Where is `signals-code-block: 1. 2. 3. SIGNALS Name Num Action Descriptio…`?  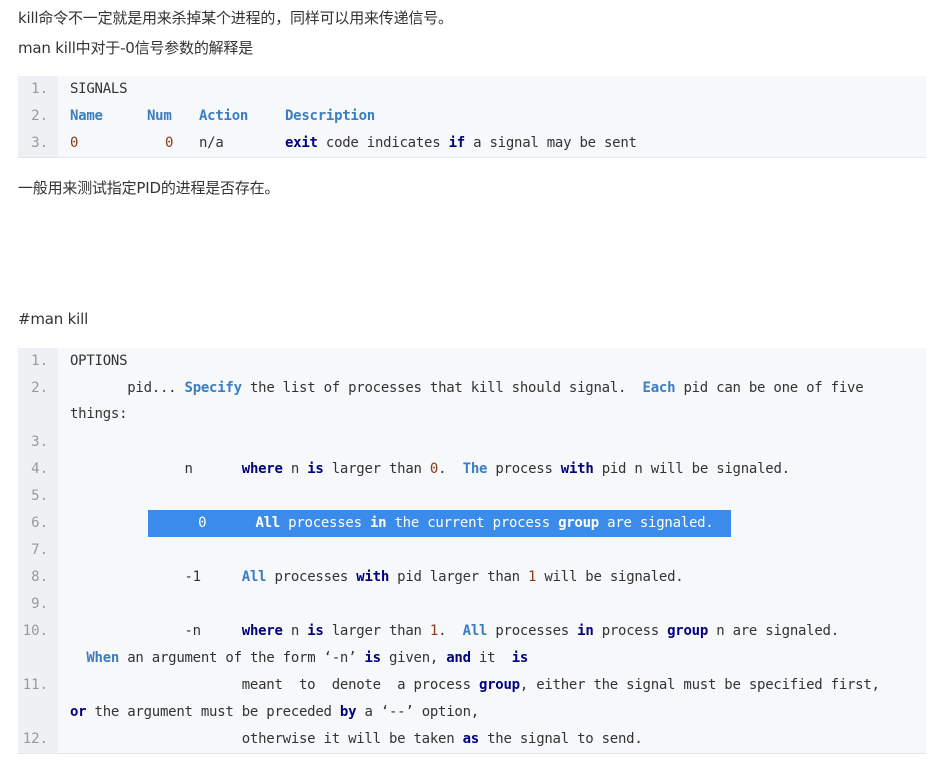
signals-code-block: 1. 2. 3. SIGNALS Name Num Action Descriptio… is located at coordinates (472, 117).